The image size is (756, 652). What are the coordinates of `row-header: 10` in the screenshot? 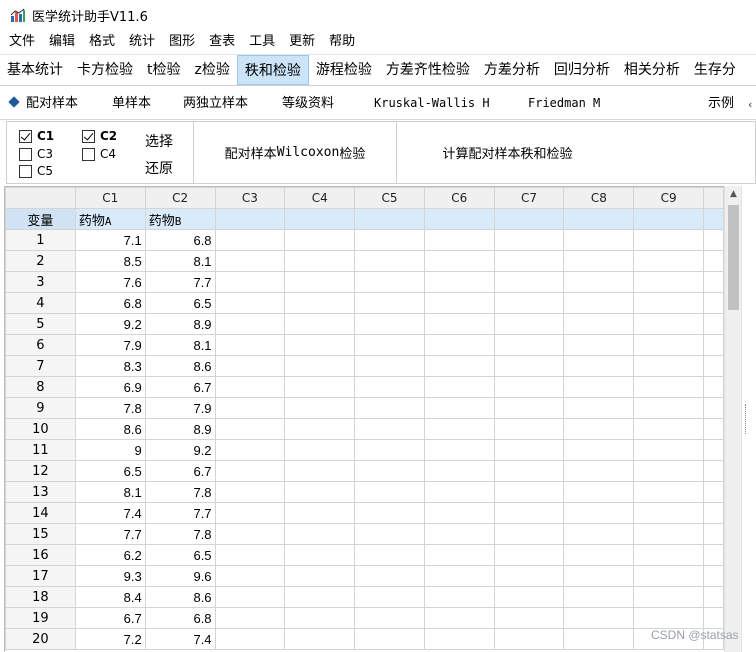 It's located at (40, 429).